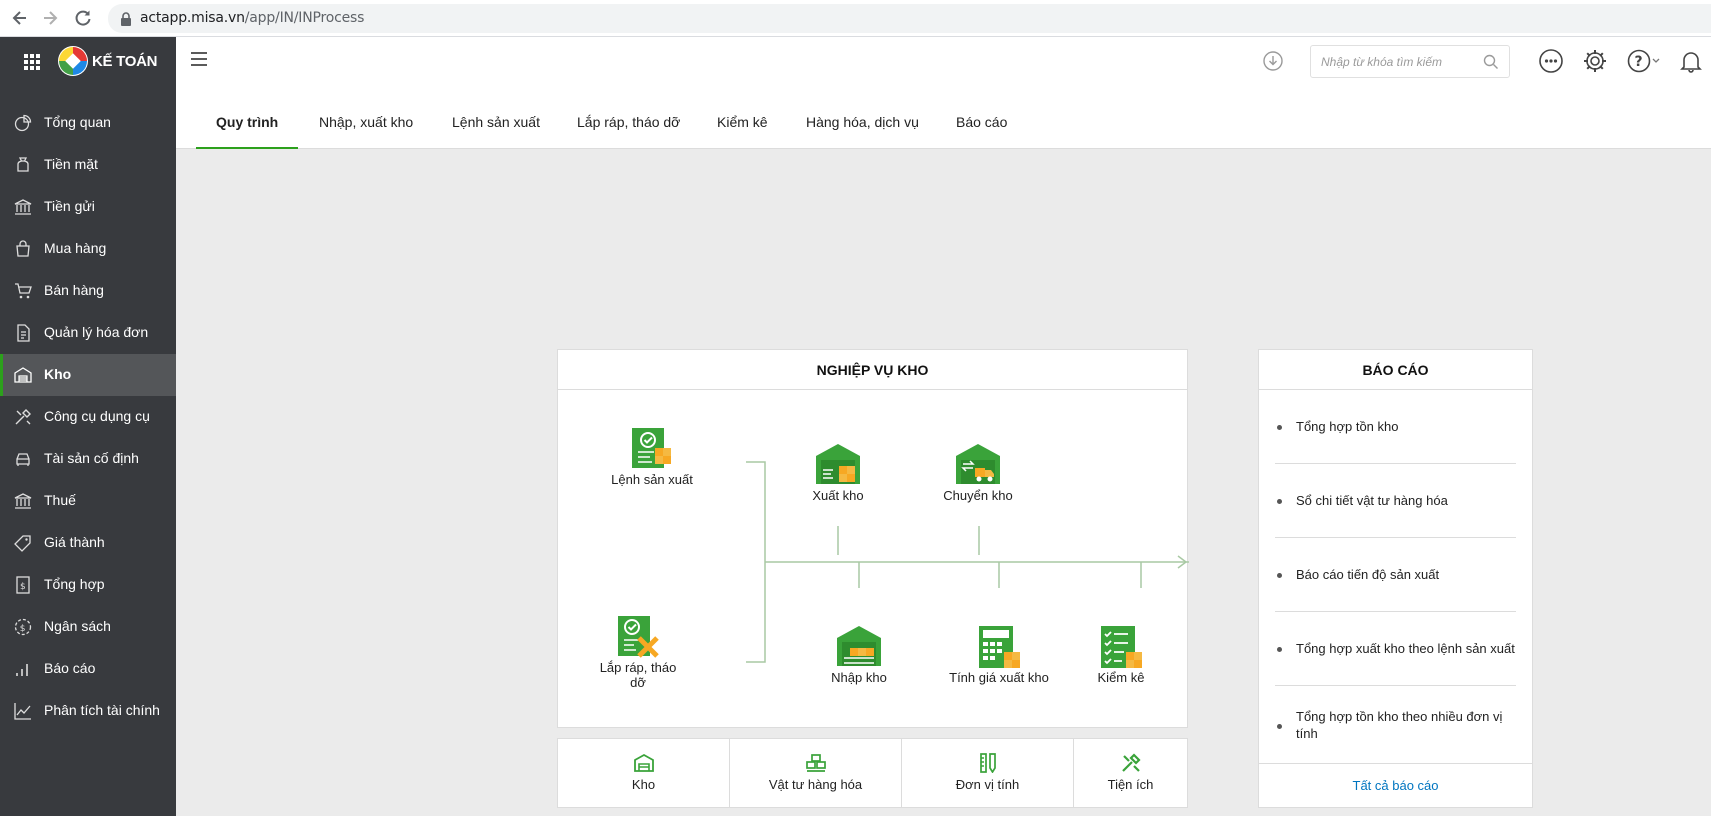 Image resolution: width=1711 pixels, height=816 pixels. I want to click on node-label: Tính giá xuất kho, so click(999, 677).